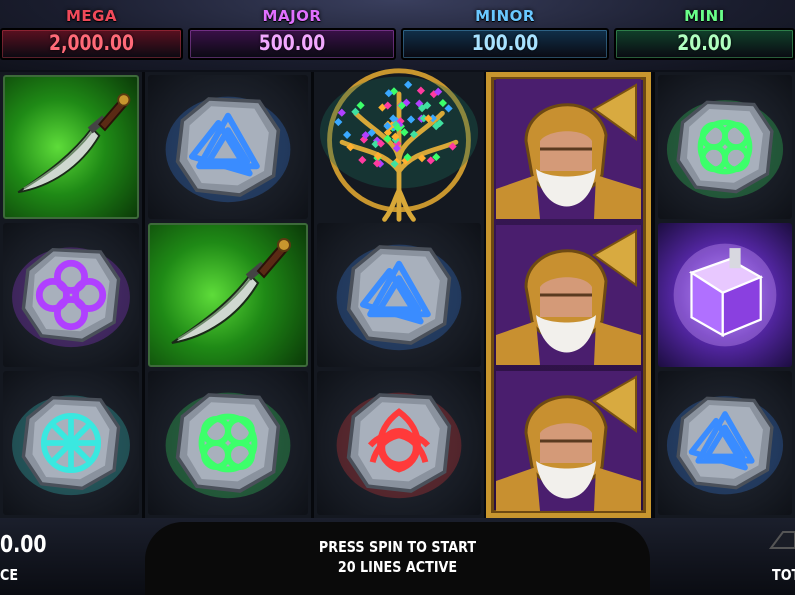 Image resolution: width=795 pixels, height=595 pixels. I want to click on balance-label: CE, so click(9, 575).